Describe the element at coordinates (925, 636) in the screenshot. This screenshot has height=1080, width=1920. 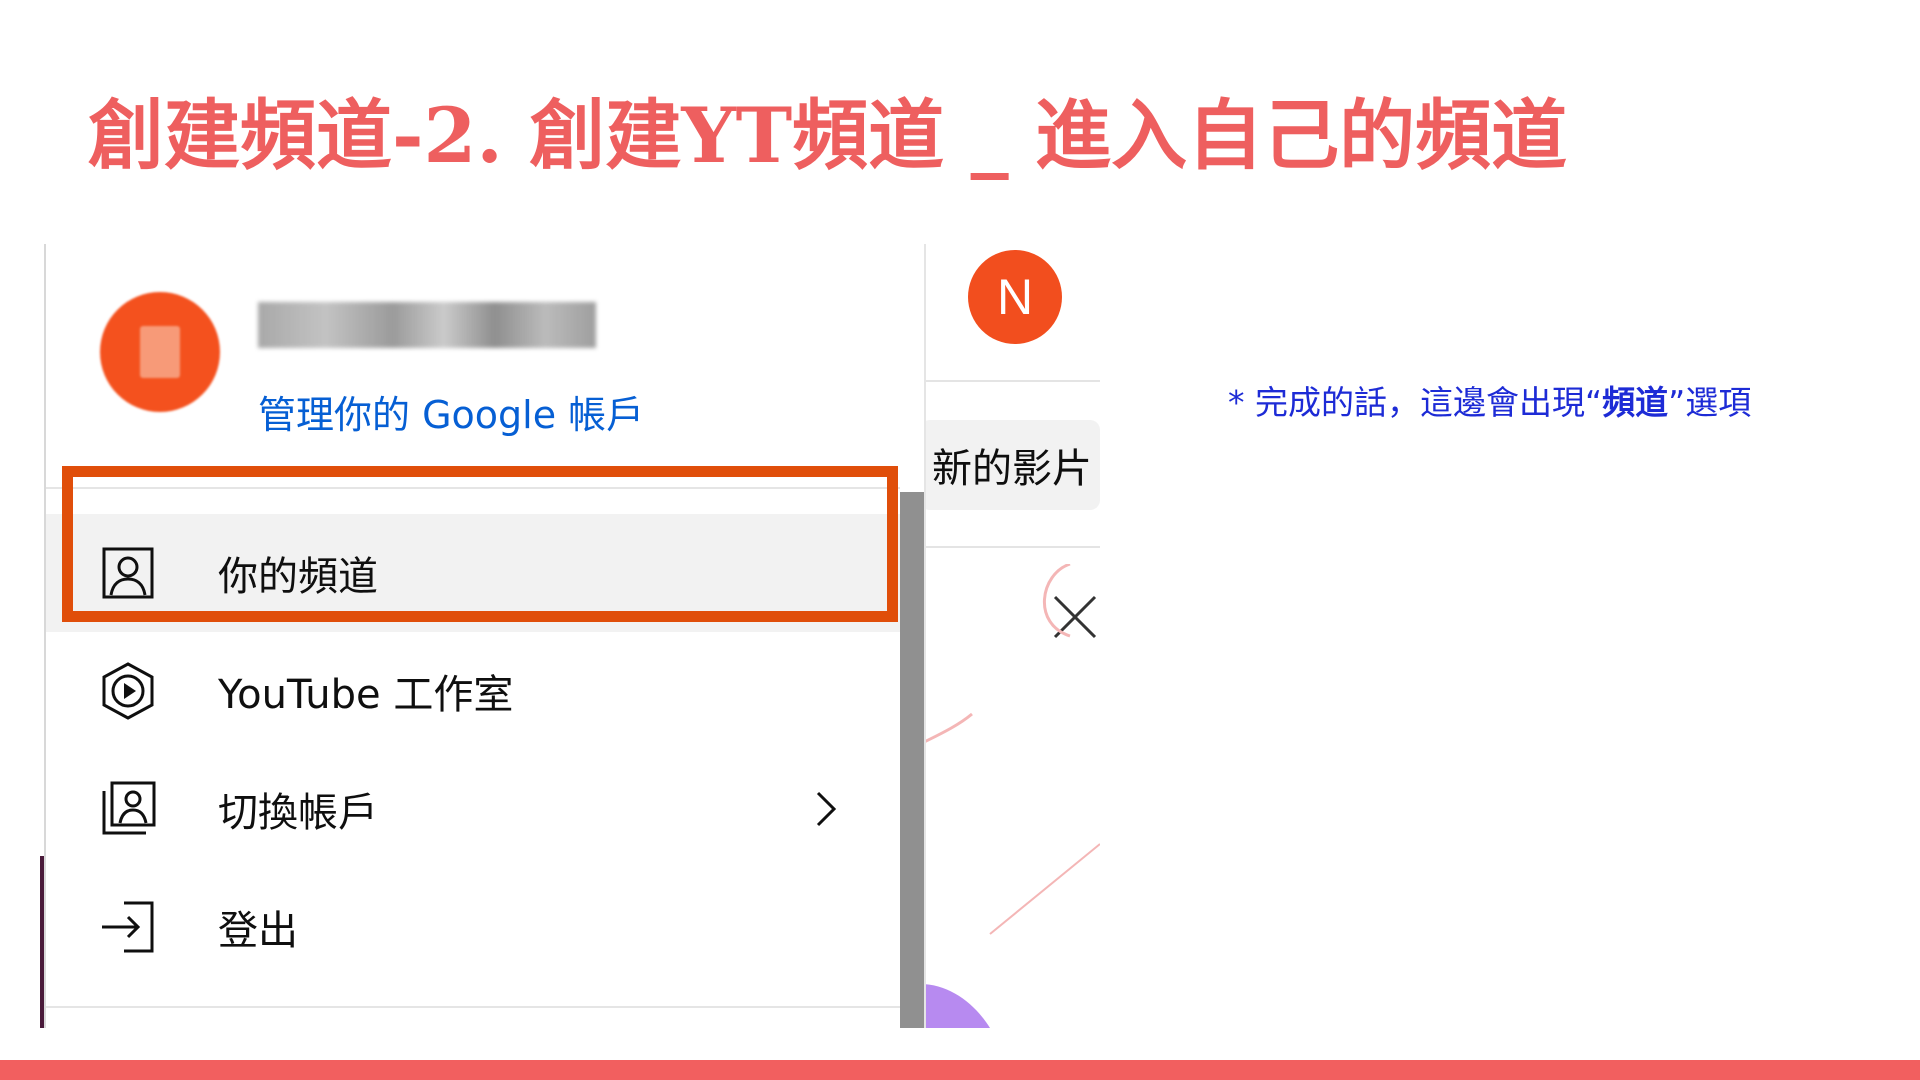
I see `menu-border` at that location.